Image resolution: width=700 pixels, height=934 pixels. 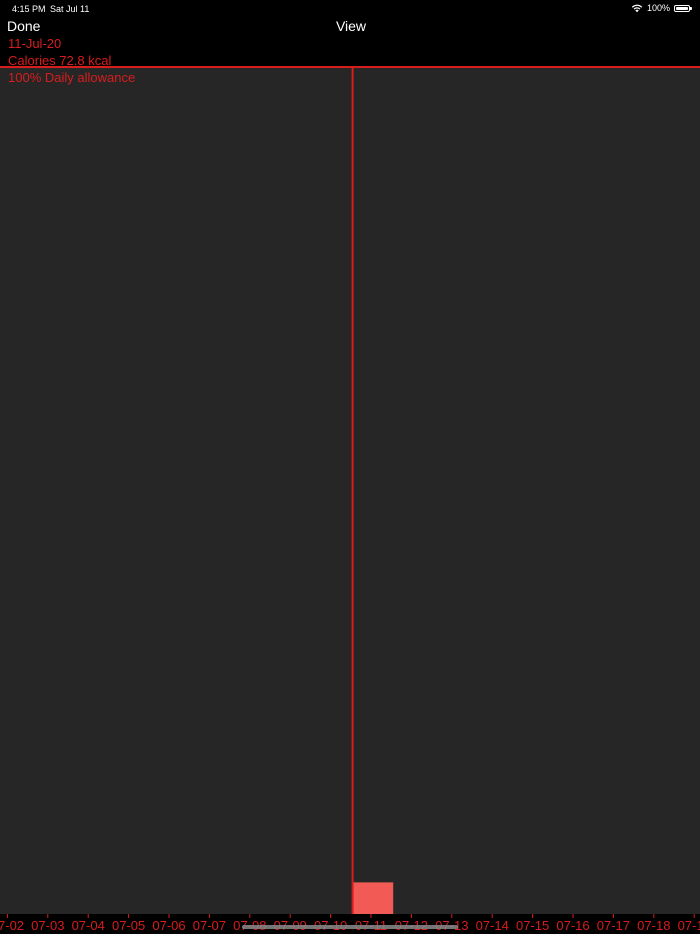 I want to click on selected-date: 11-Jul-20, so click(x=35, y=43).